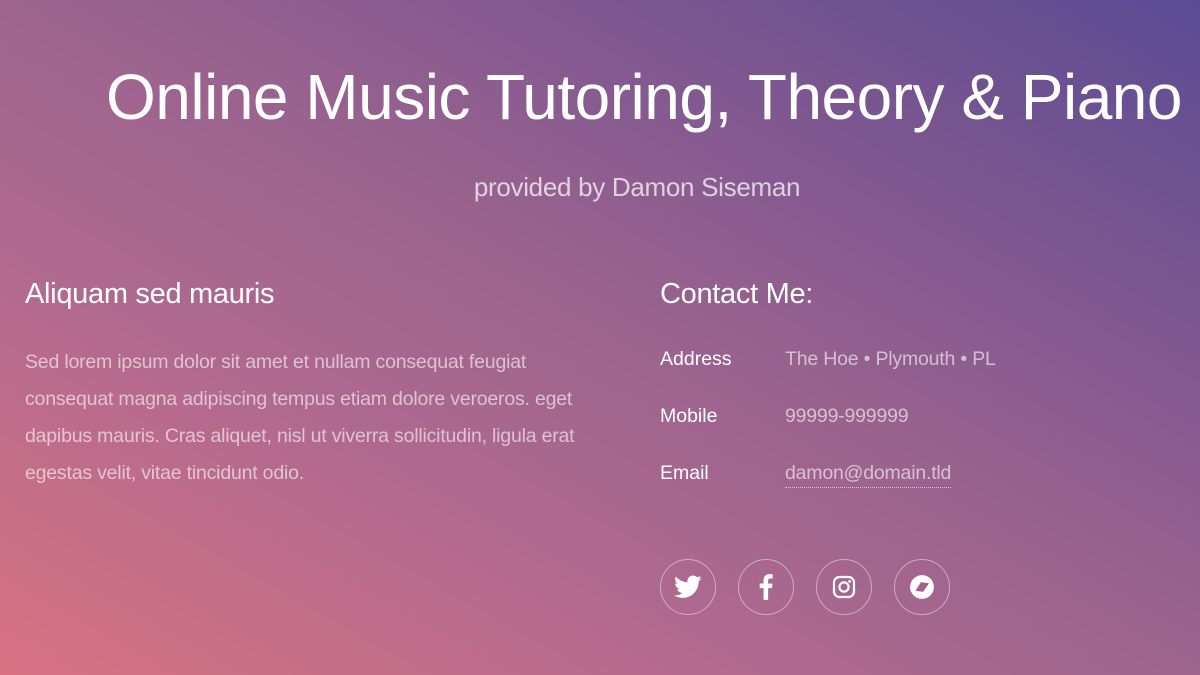 The height and width of the screenshot is (675, 1200). I want to click on contact-row-mobile: Mobile 99999-999999, so click(920, 433).